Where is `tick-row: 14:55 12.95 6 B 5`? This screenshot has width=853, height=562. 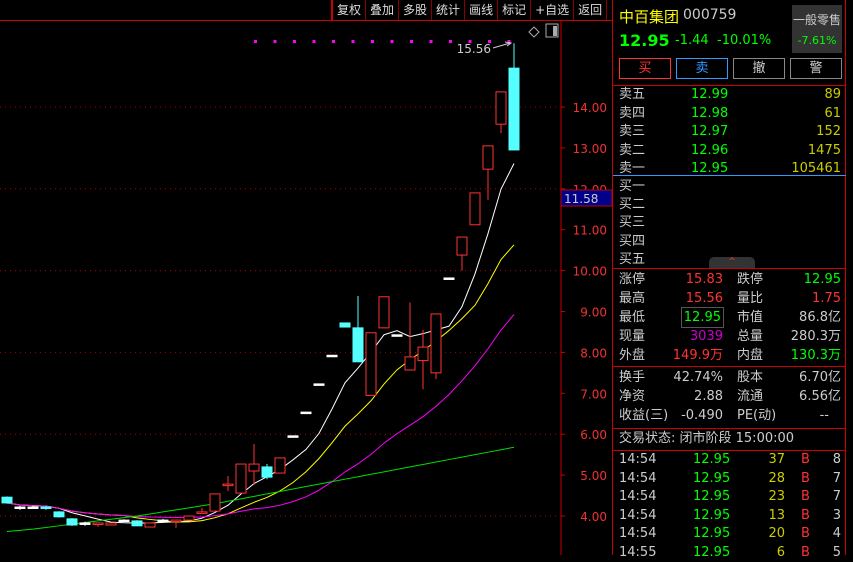
tick-row: 14:55 12.95 6 B 5 is located at coordinates (730, 552).